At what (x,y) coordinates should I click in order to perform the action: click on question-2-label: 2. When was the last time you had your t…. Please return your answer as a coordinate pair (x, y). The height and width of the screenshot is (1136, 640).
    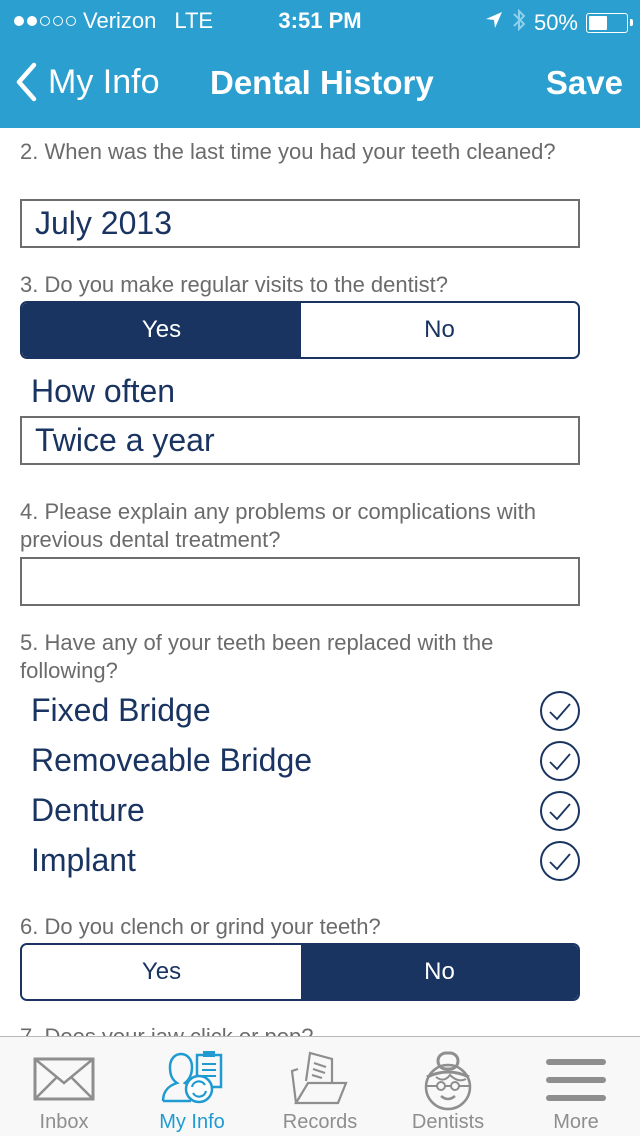
    Looking at the image, I should click on (288, 151).